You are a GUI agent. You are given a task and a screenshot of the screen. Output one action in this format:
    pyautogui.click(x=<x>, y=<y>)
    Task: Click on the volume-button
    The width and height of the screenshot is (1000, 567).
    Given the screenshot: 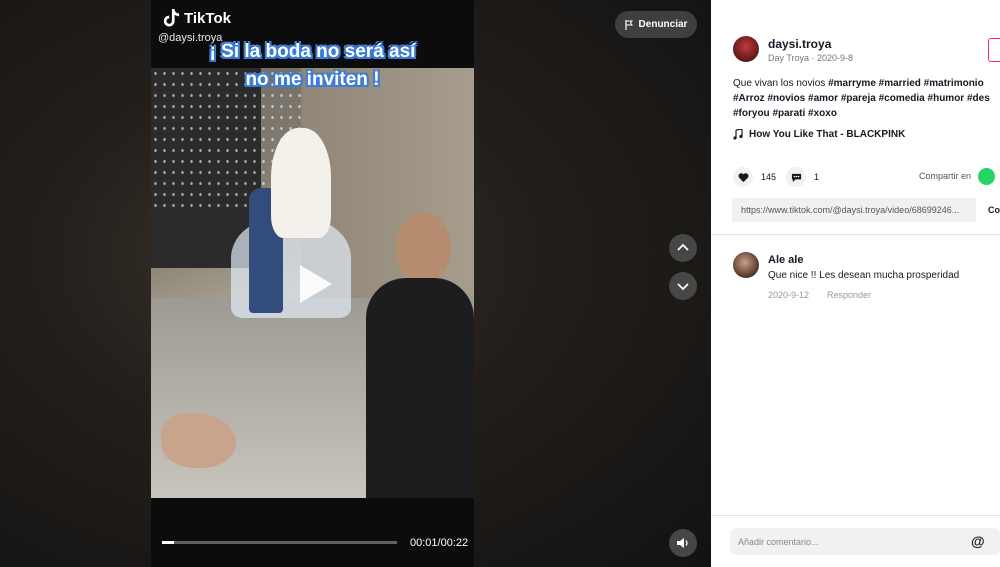 What is the action you would take?
    pyautogui.click(x=683, y=543)
    